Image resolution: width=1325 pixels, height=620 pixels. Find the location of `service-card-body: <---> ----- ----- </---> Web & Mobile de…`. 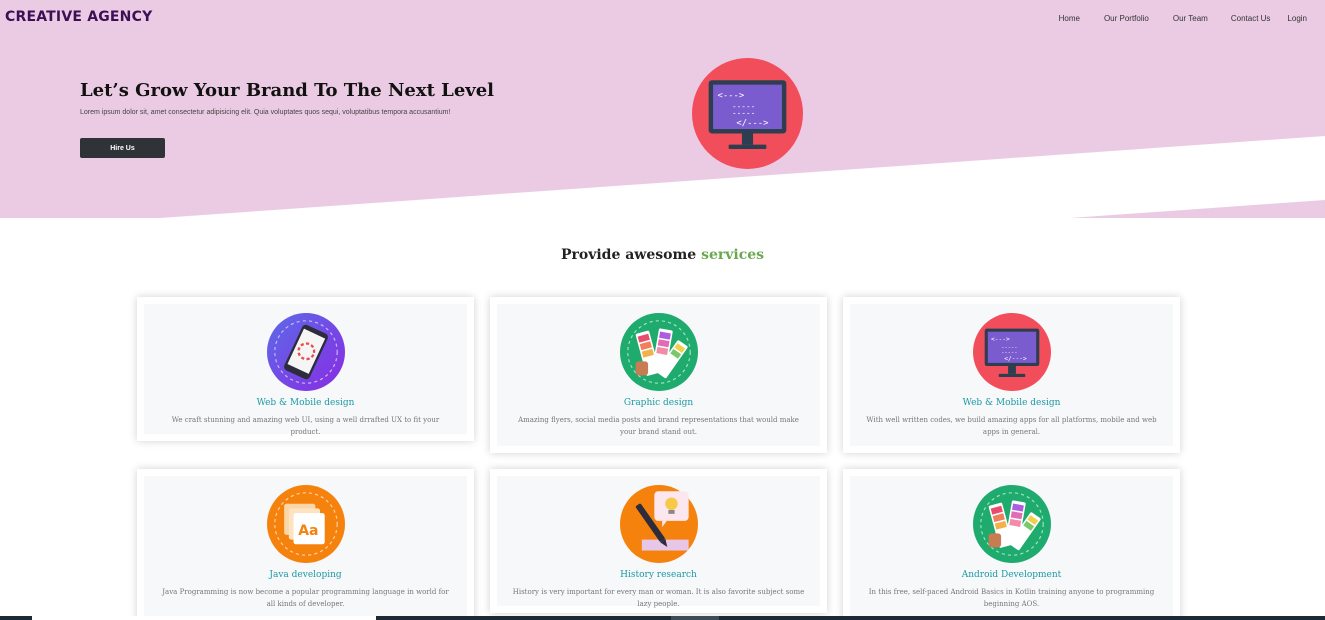

service-card-body: <---> ----- ----- </---> Web & Mobile de… is located at coordinates (1011, 375).